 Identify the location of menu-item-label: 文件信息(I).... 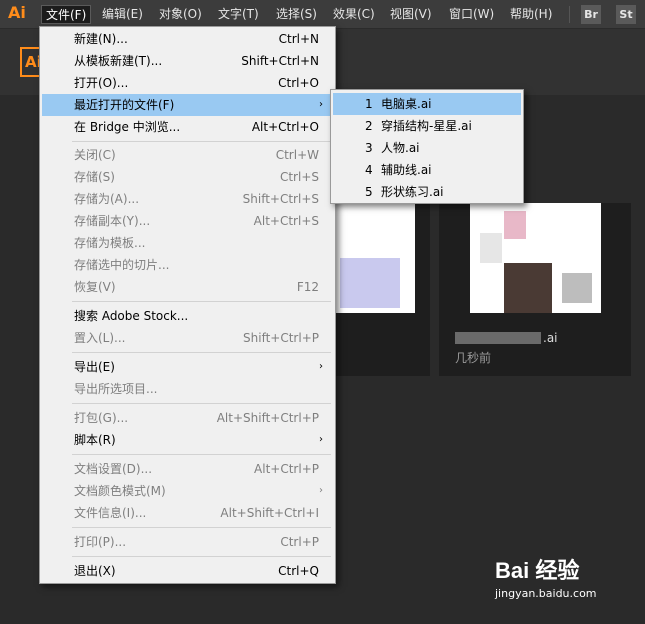
(110, 513).